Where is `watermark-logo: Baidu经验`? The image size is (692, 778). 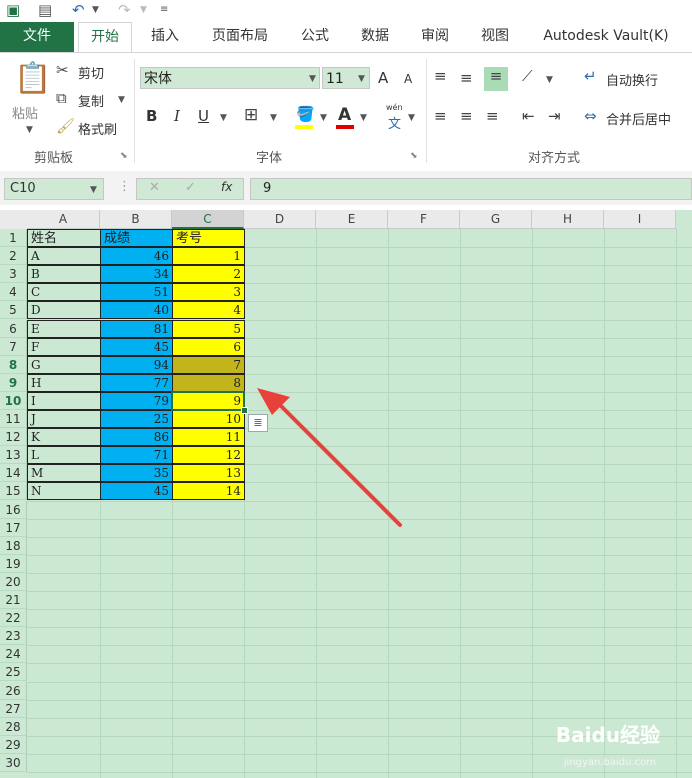
watermark-logo: Baidu经验 is located at coordinates (607, 735).